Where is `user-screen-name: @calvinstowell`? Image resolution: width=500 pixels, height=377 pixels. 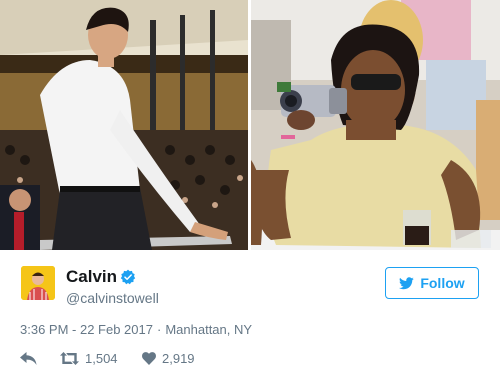 user-screen-name: @calvinstowell is located at coordinates (112, 298).